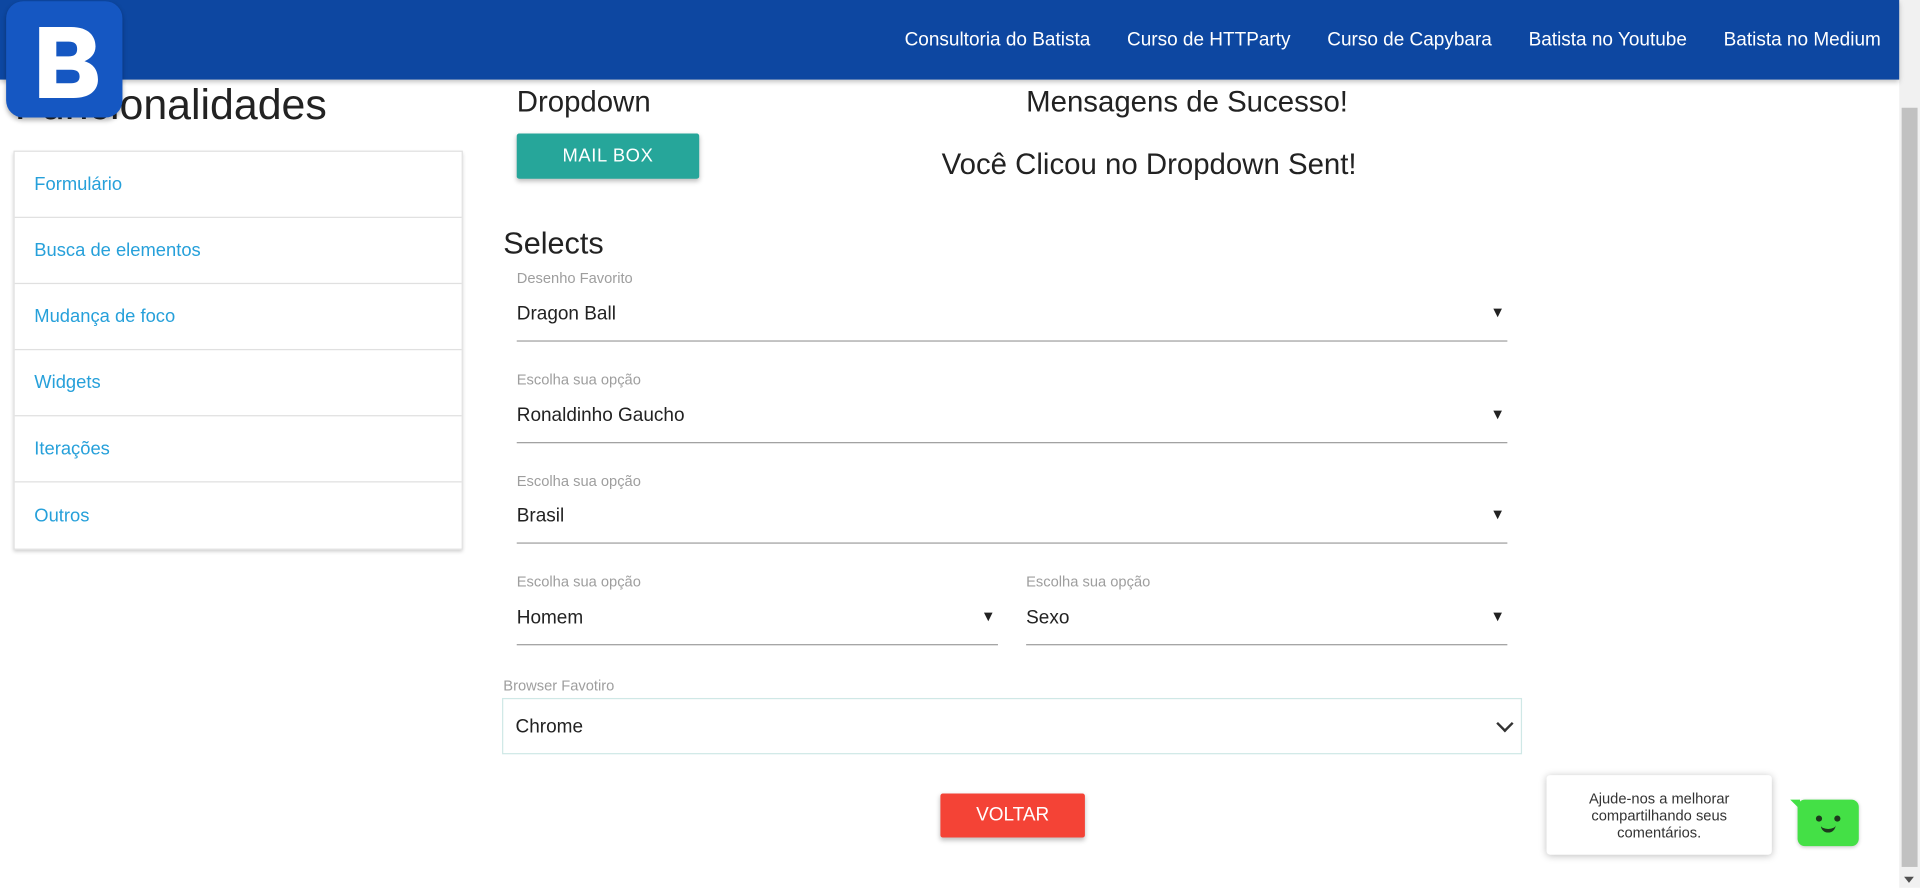  What do you see at coordinates (1409, 40) in the screenshot?
I see `nav-link-capybara: Curso de Capybara` at bounding box center [1409, 40].